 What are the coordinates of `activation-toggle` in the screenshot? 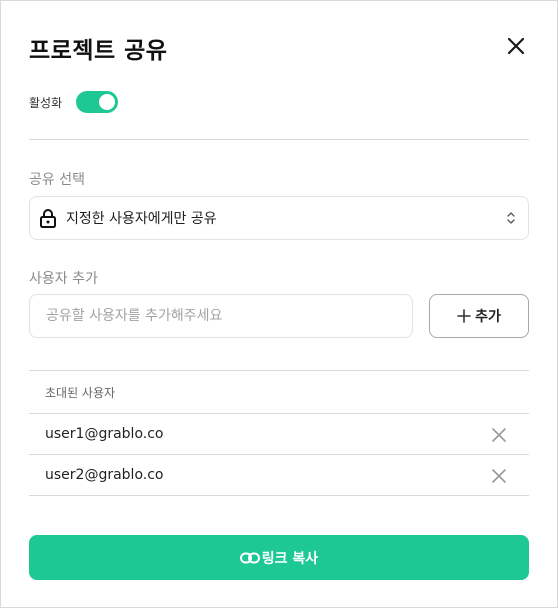 It's located at (97, 102).